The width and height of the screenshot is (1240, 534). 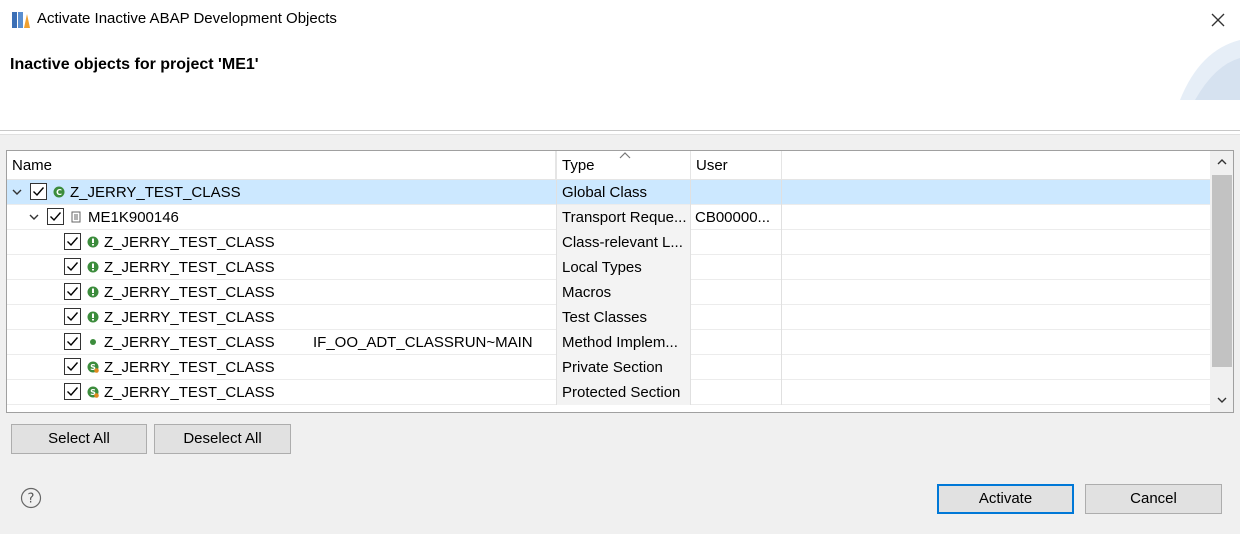 I want to click on tree-row-section: S Z_JERRY_TEST_CLASS Private Section, so click(x=608, y=367).